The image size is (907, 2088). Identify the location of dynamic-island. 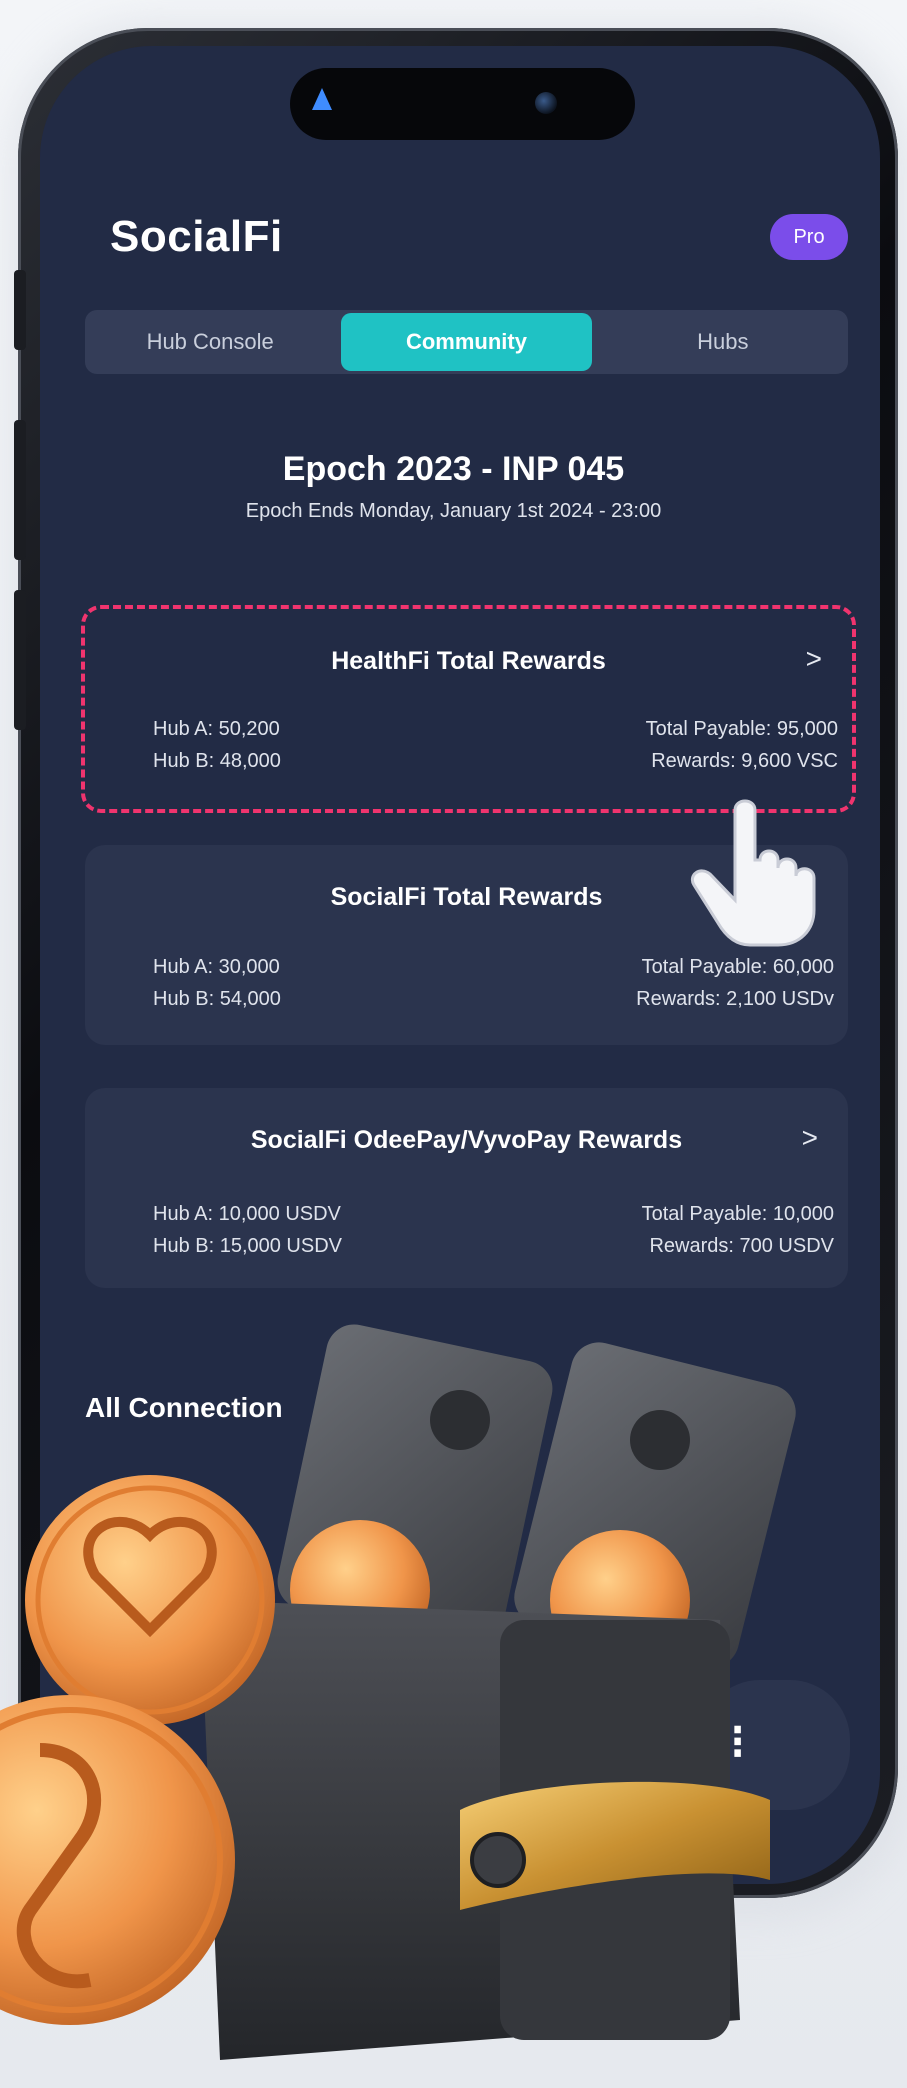
(462, 104).